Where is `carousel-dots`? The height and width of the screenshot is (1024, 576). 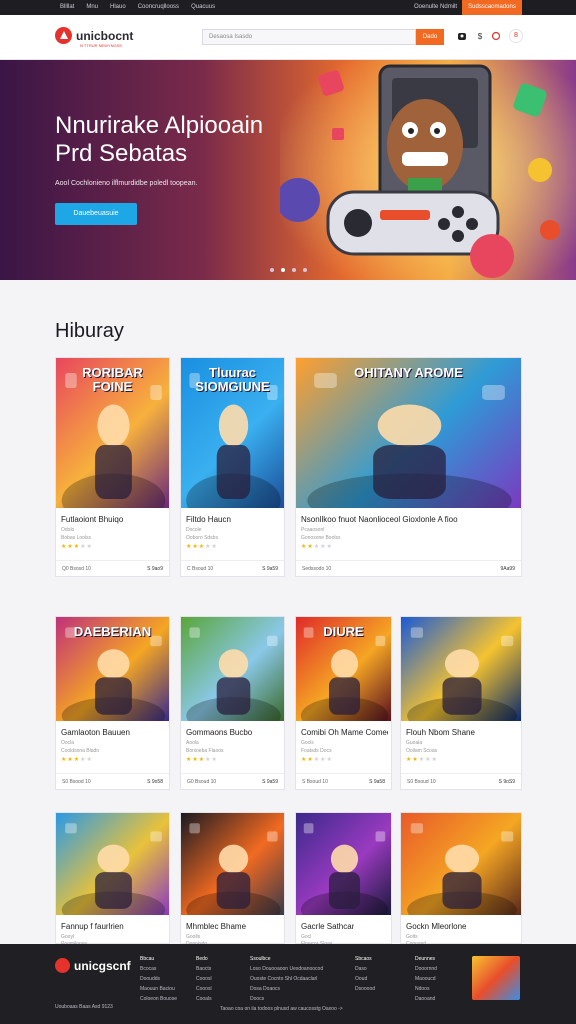 carousel-dots is located at coordinates (288, 270).